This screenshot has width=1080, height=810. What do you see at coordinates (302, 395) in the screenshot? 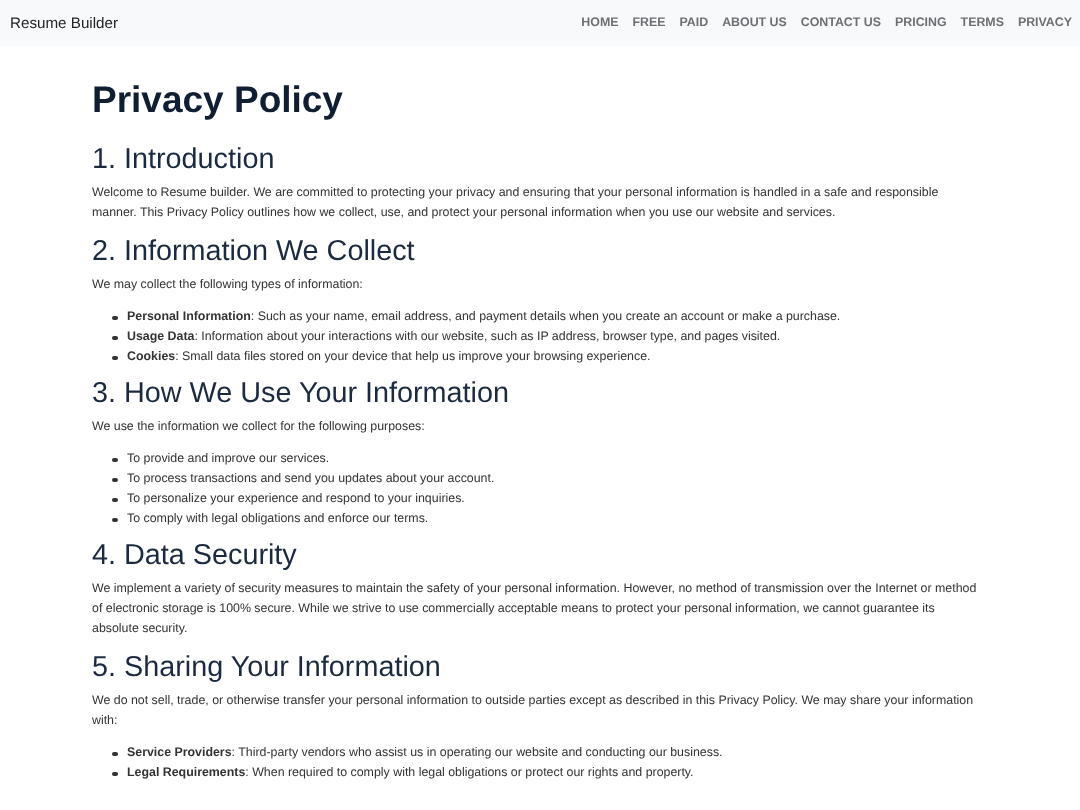
I see `section-heading: 3. How We Use Your Information` at bounding box center [302, 395].